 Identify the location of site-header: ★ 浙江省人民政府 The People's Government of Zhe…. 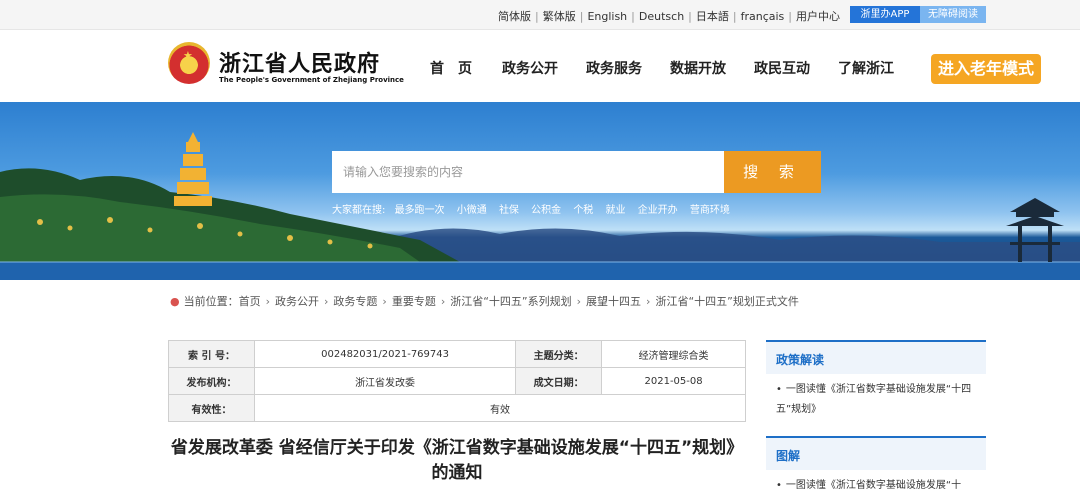
(540, 66).